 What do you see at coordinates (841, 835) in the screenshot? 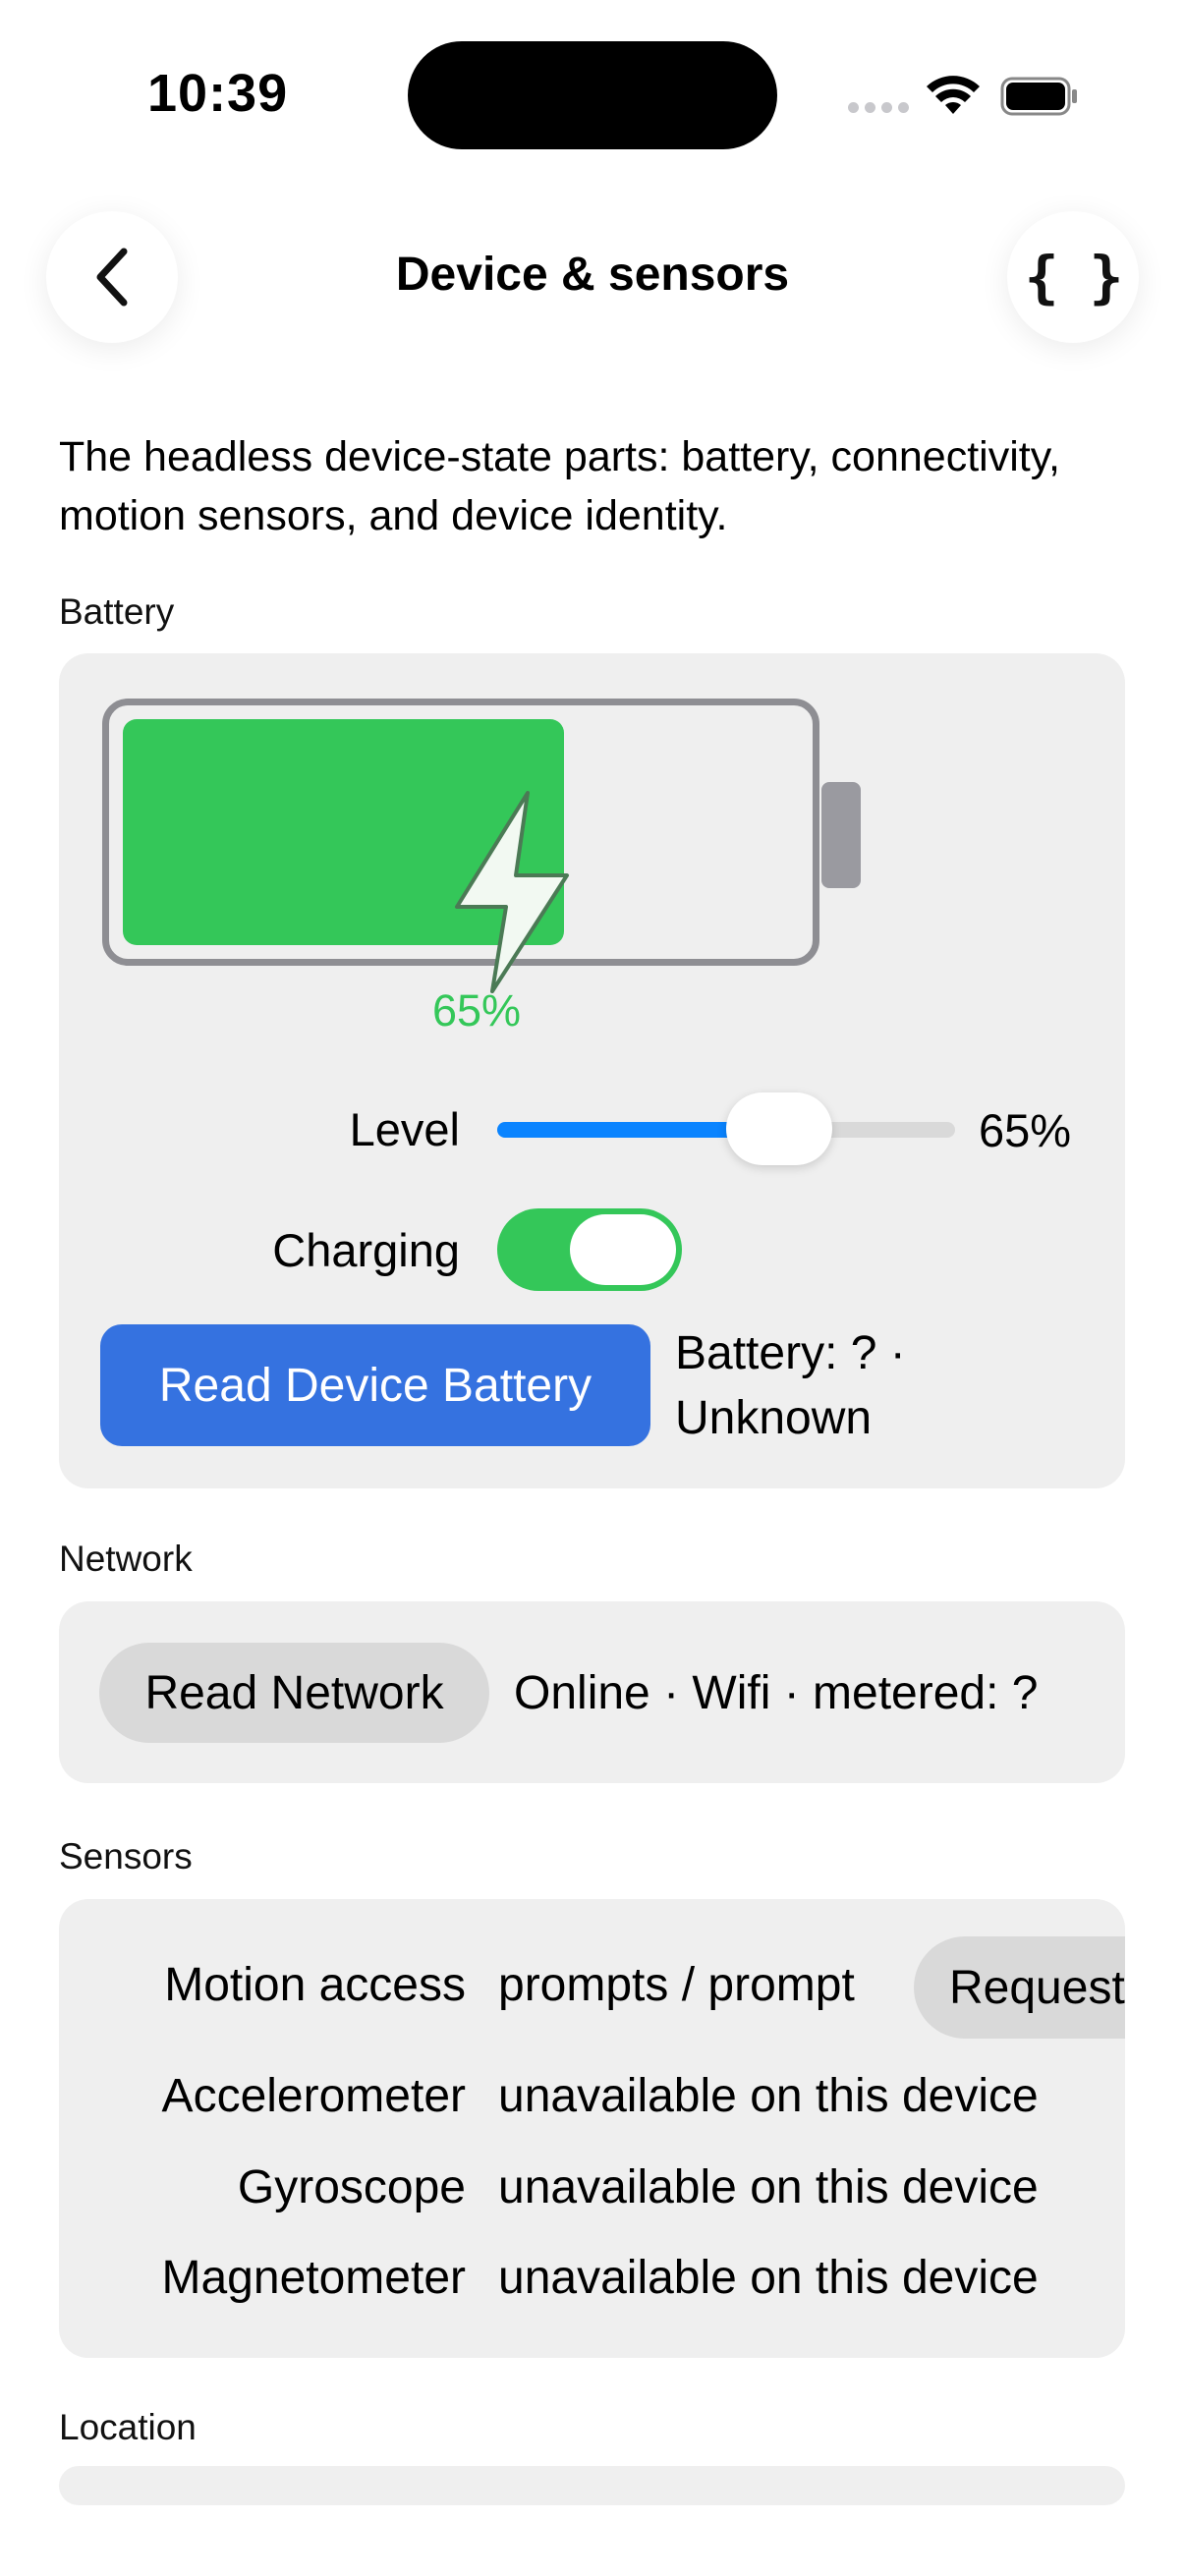
I see `battery-terminal` at bounding box center [841, 835].